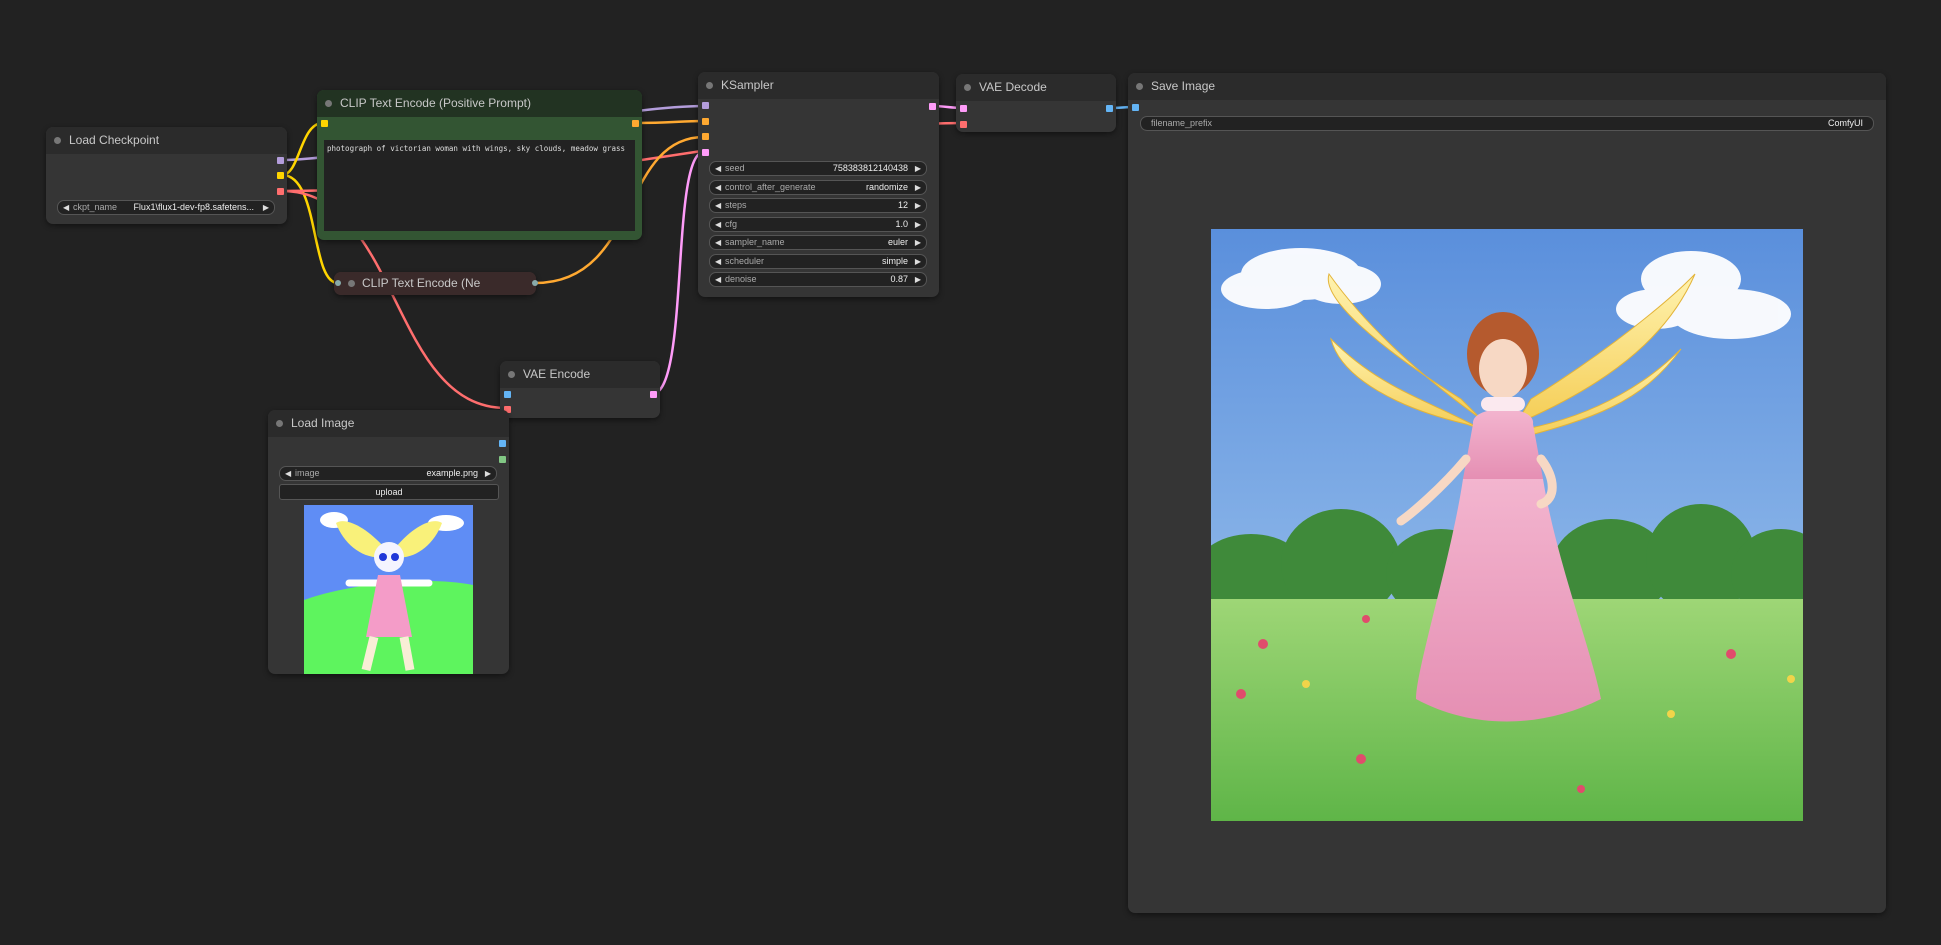 The height and width of the screenshot is (945, 1941). Describe the element at coordinates (818, 242) in the screenshot. I see `sampler-name-widget: ◀ sampler_name euler ▶` at that location.